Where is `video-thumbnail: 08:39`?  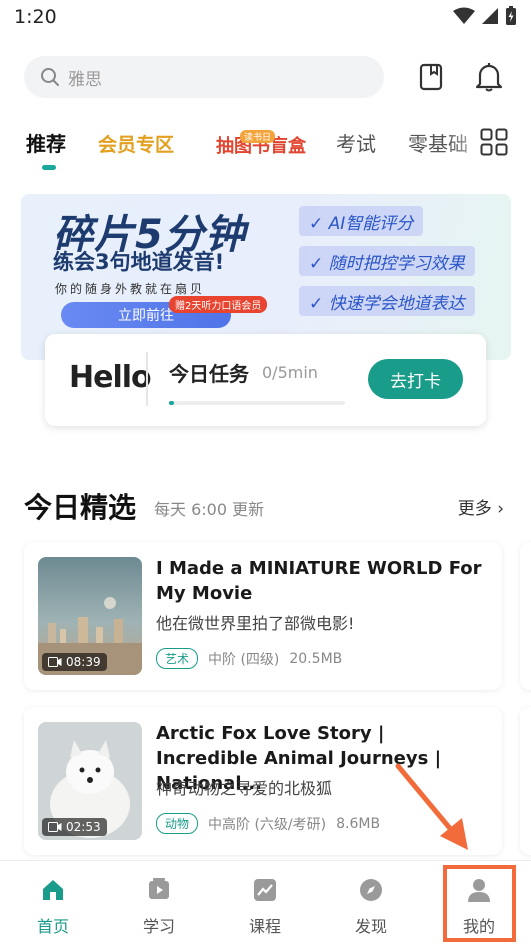
video-thumbnail: 08:39 is located at coordinates (90, 616).